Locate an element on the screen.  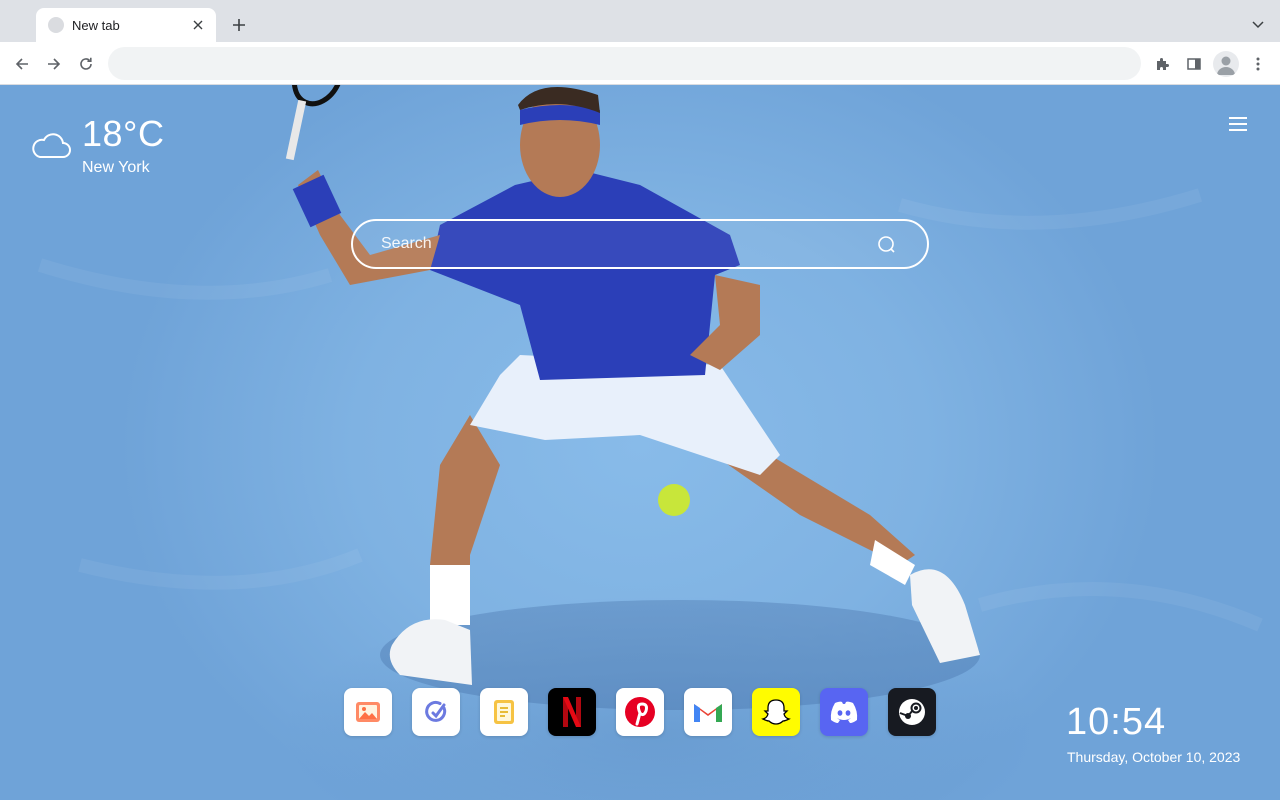
shortcut-discord is located at coordinates (844, 712).